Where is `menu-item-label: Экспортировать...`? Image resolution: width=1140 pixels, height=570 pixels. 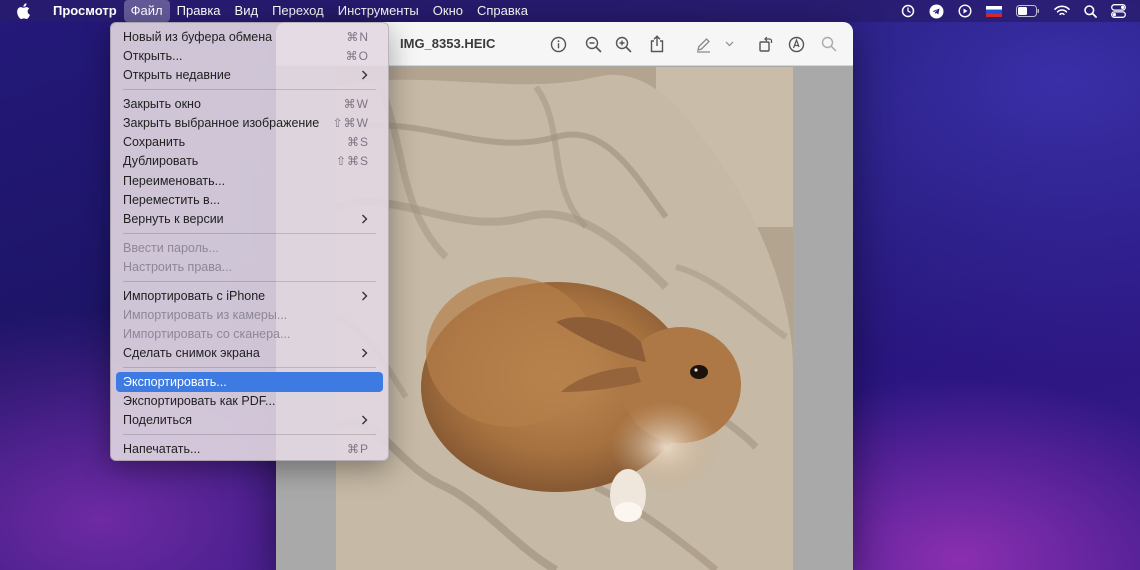 menu-item-label: Экспортировать... is located at coordinates (175, 381).